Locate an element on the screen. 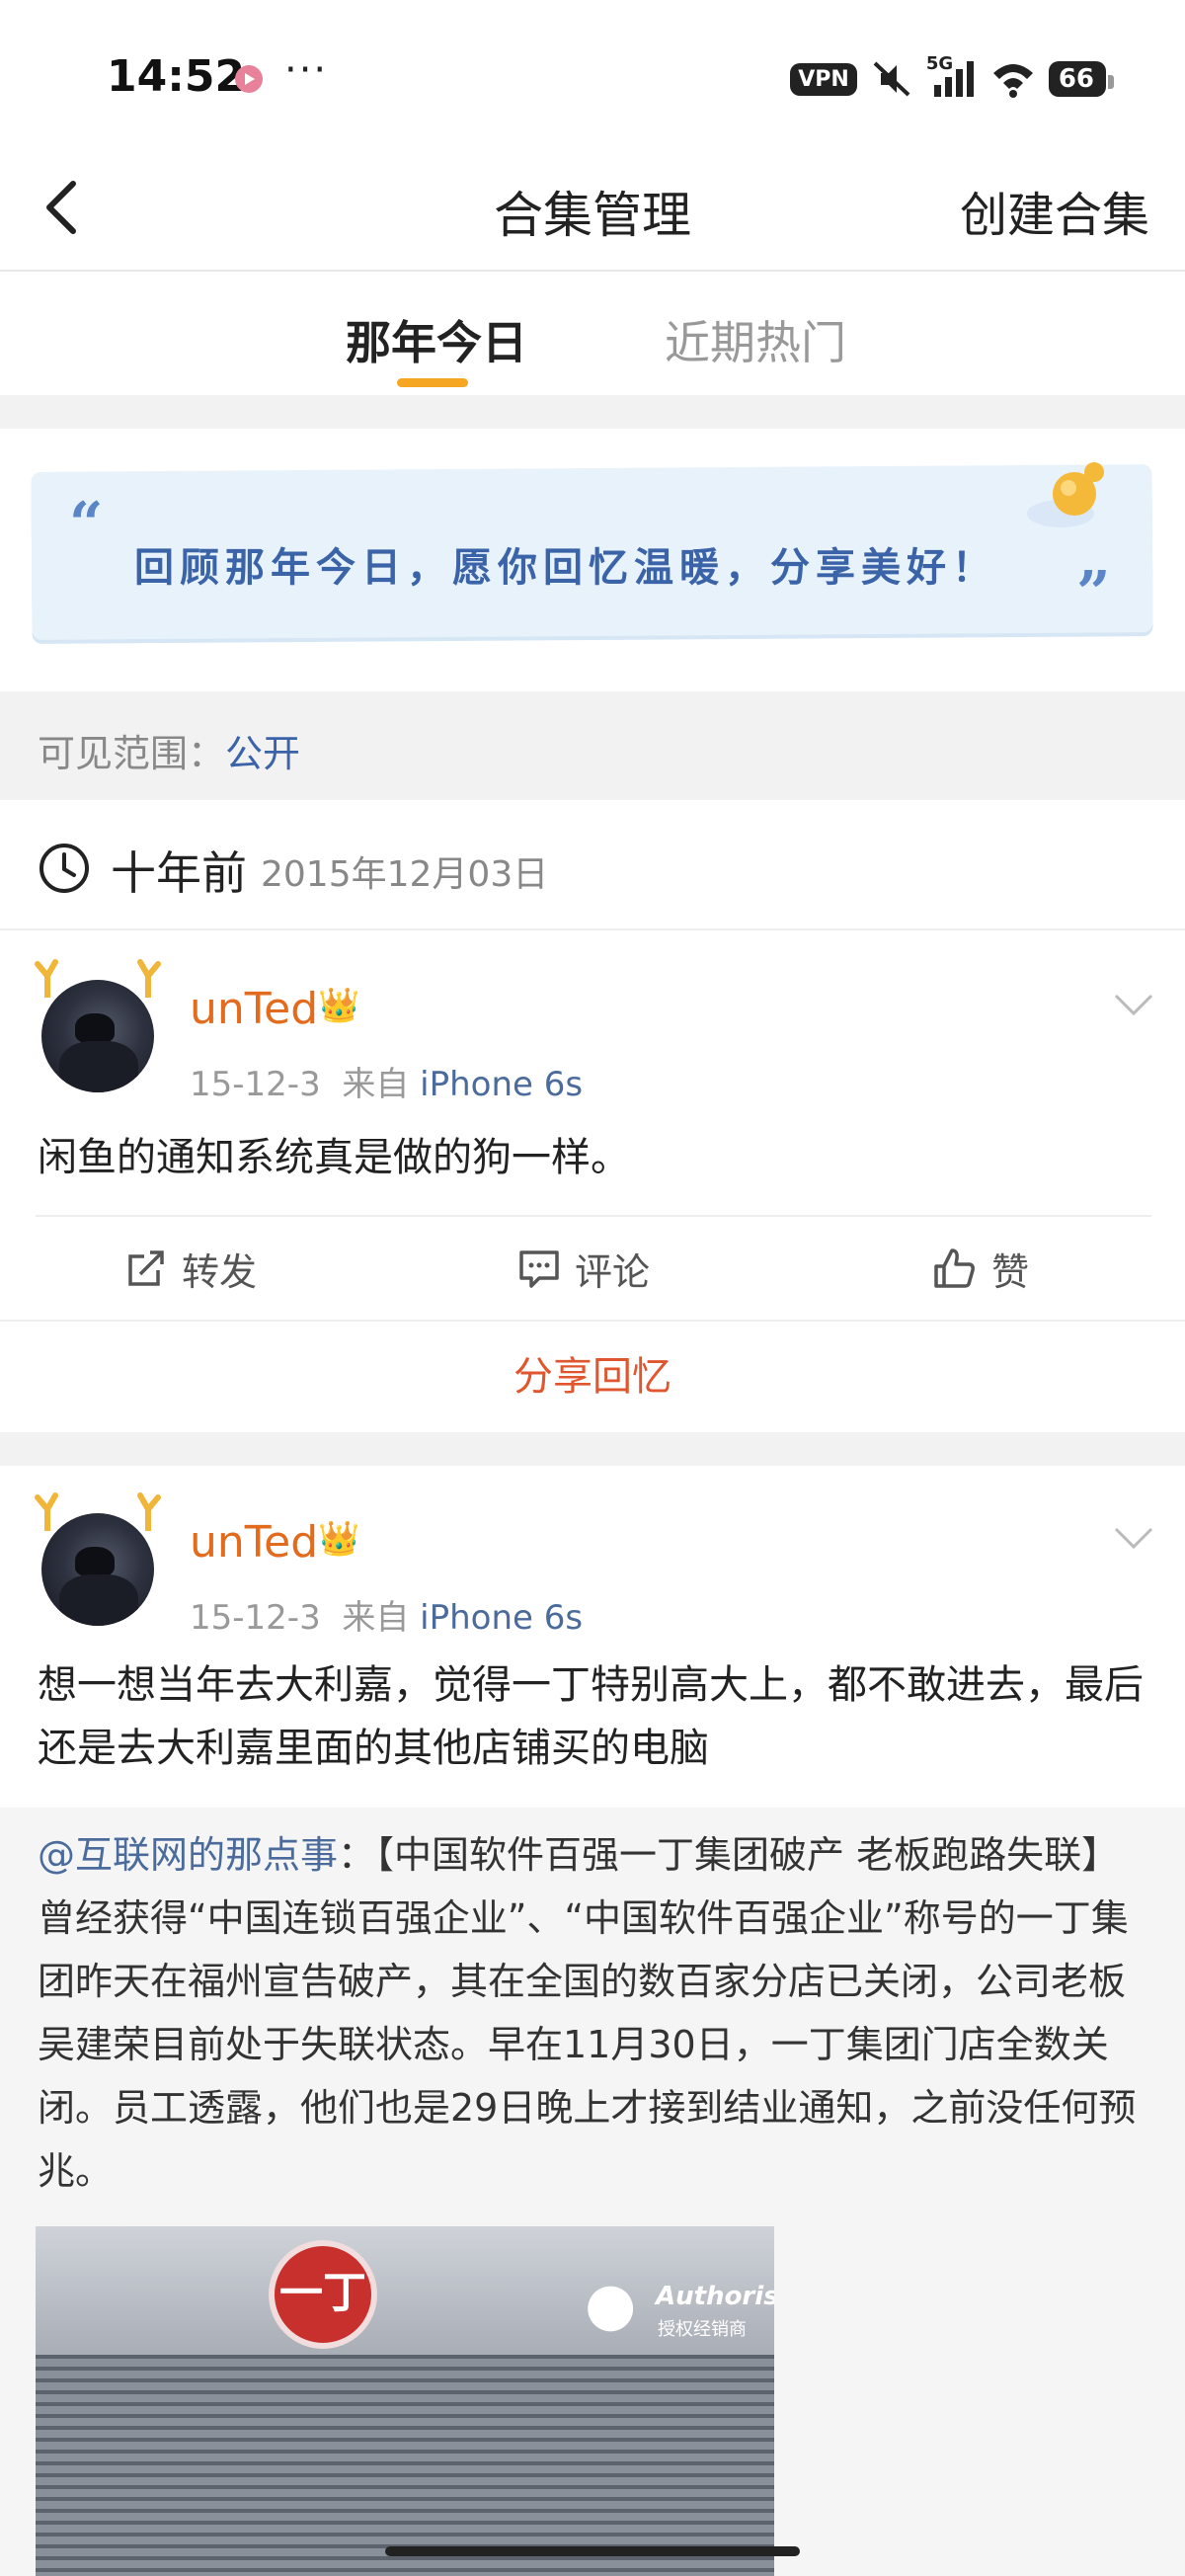 This screenshot has height=2576, width=1185. comment-button: 评论 is located at coordinates (584, 1268).